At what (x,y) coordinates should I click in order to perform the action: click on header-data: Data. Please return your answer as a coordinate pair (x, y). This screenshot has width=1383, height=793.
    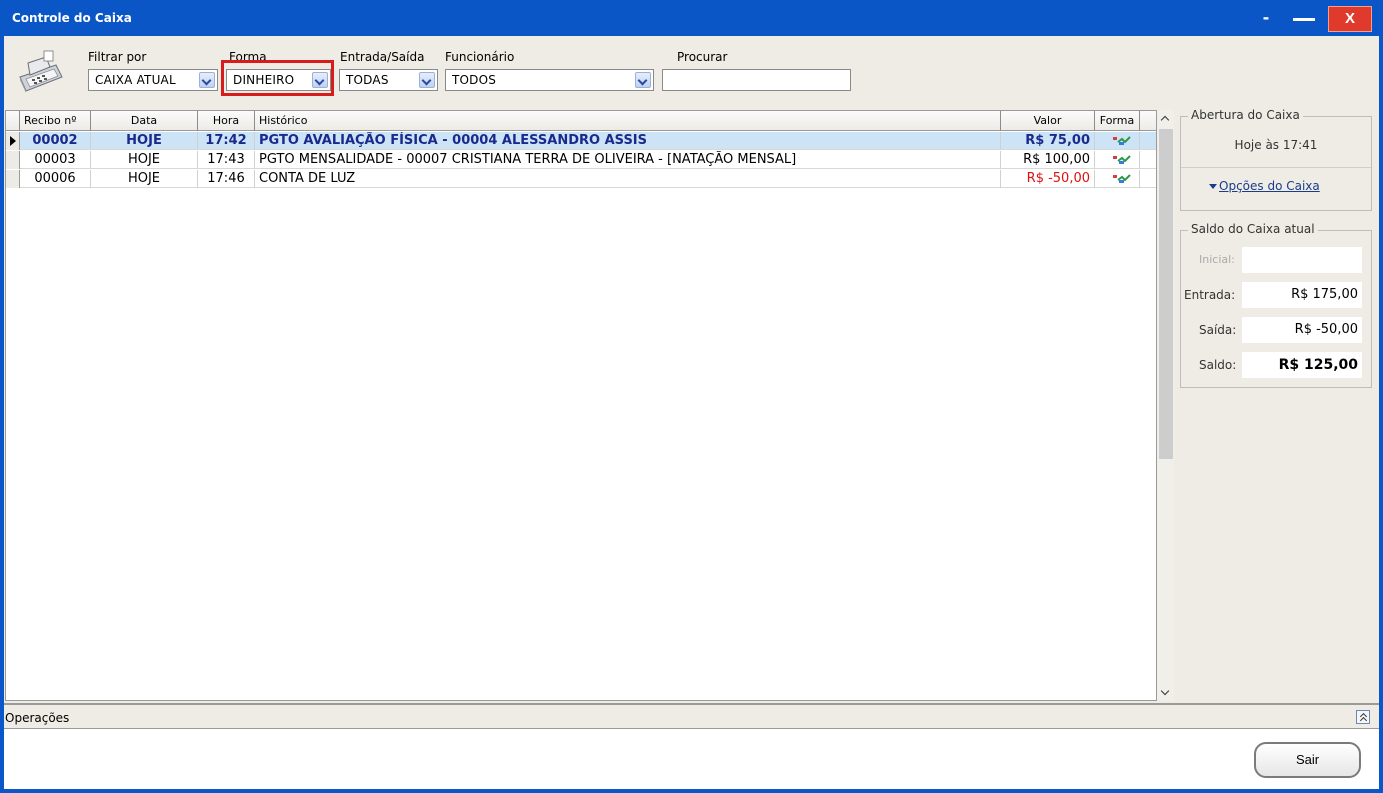
    Looking at the image, I should click on (144, 121).